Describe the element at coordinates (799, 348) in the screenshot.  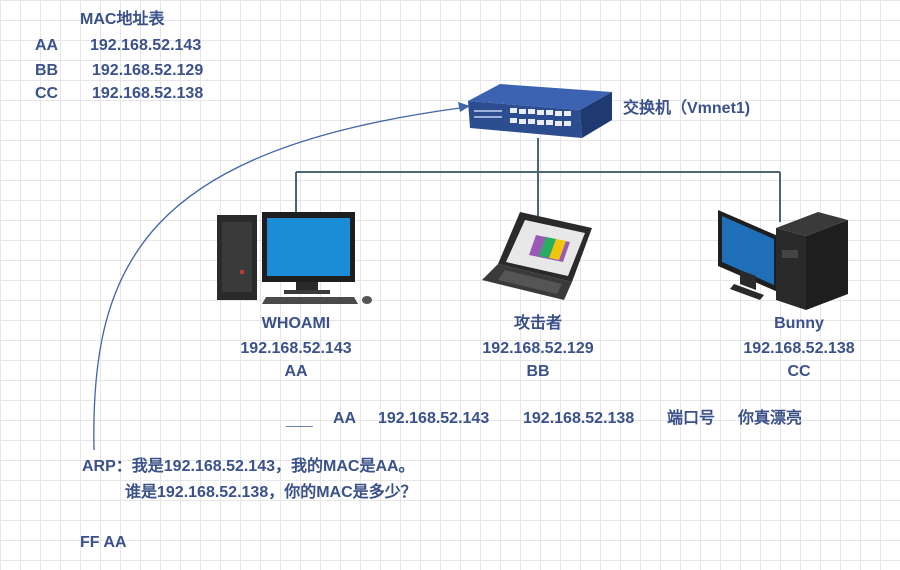
I see `host-ip: 192.168.52.138` at that location.